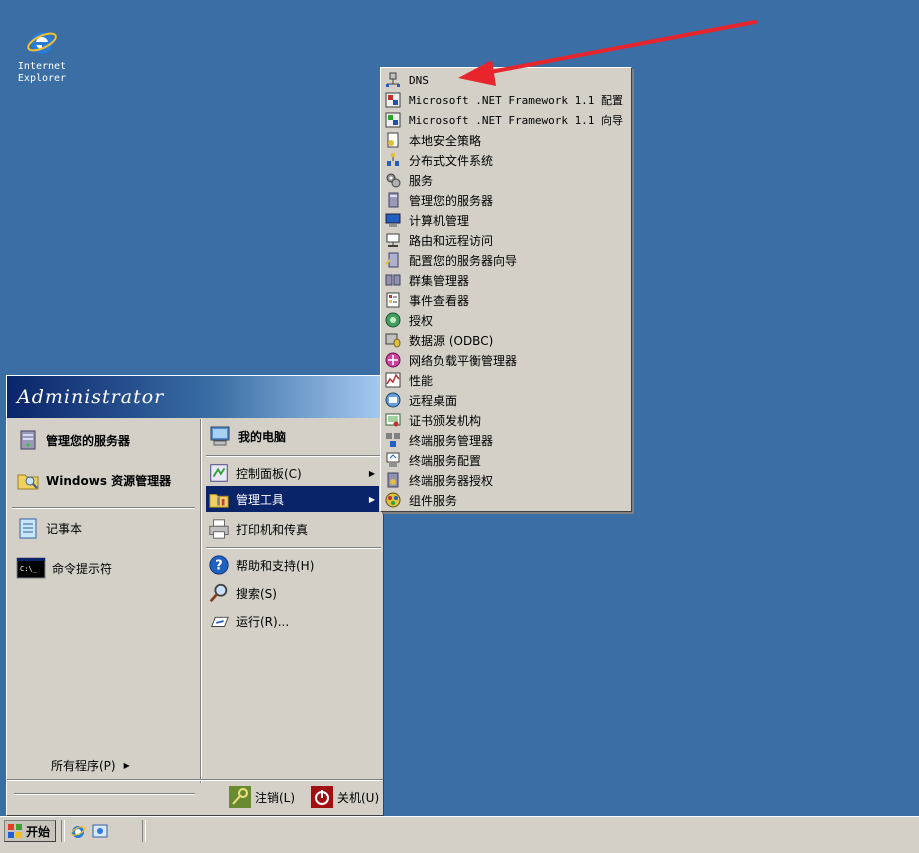  I want to click on submenu-item-nlb: 网络负载平衡管理器, so click(506, 360).